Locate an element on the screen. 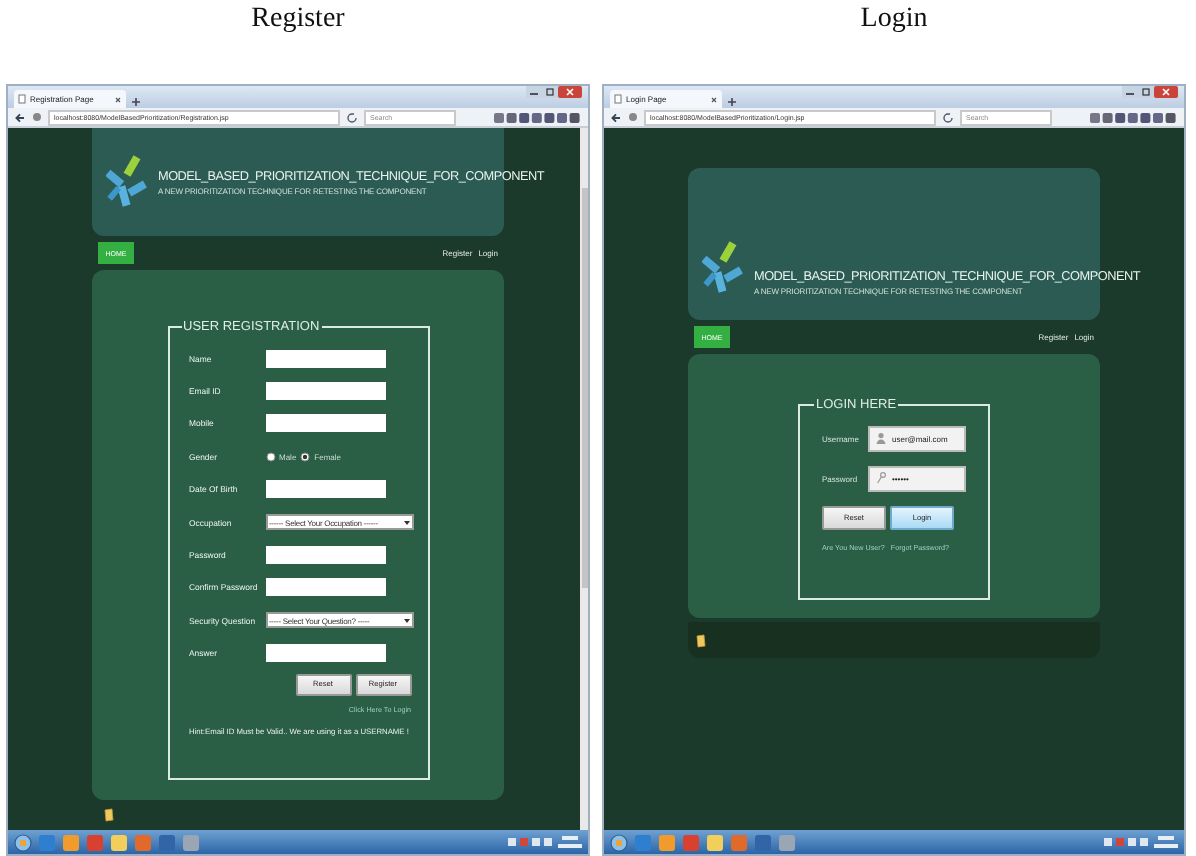 This screenshot has height=856, width=1196. user-icon is located at coordinates (881, 438).